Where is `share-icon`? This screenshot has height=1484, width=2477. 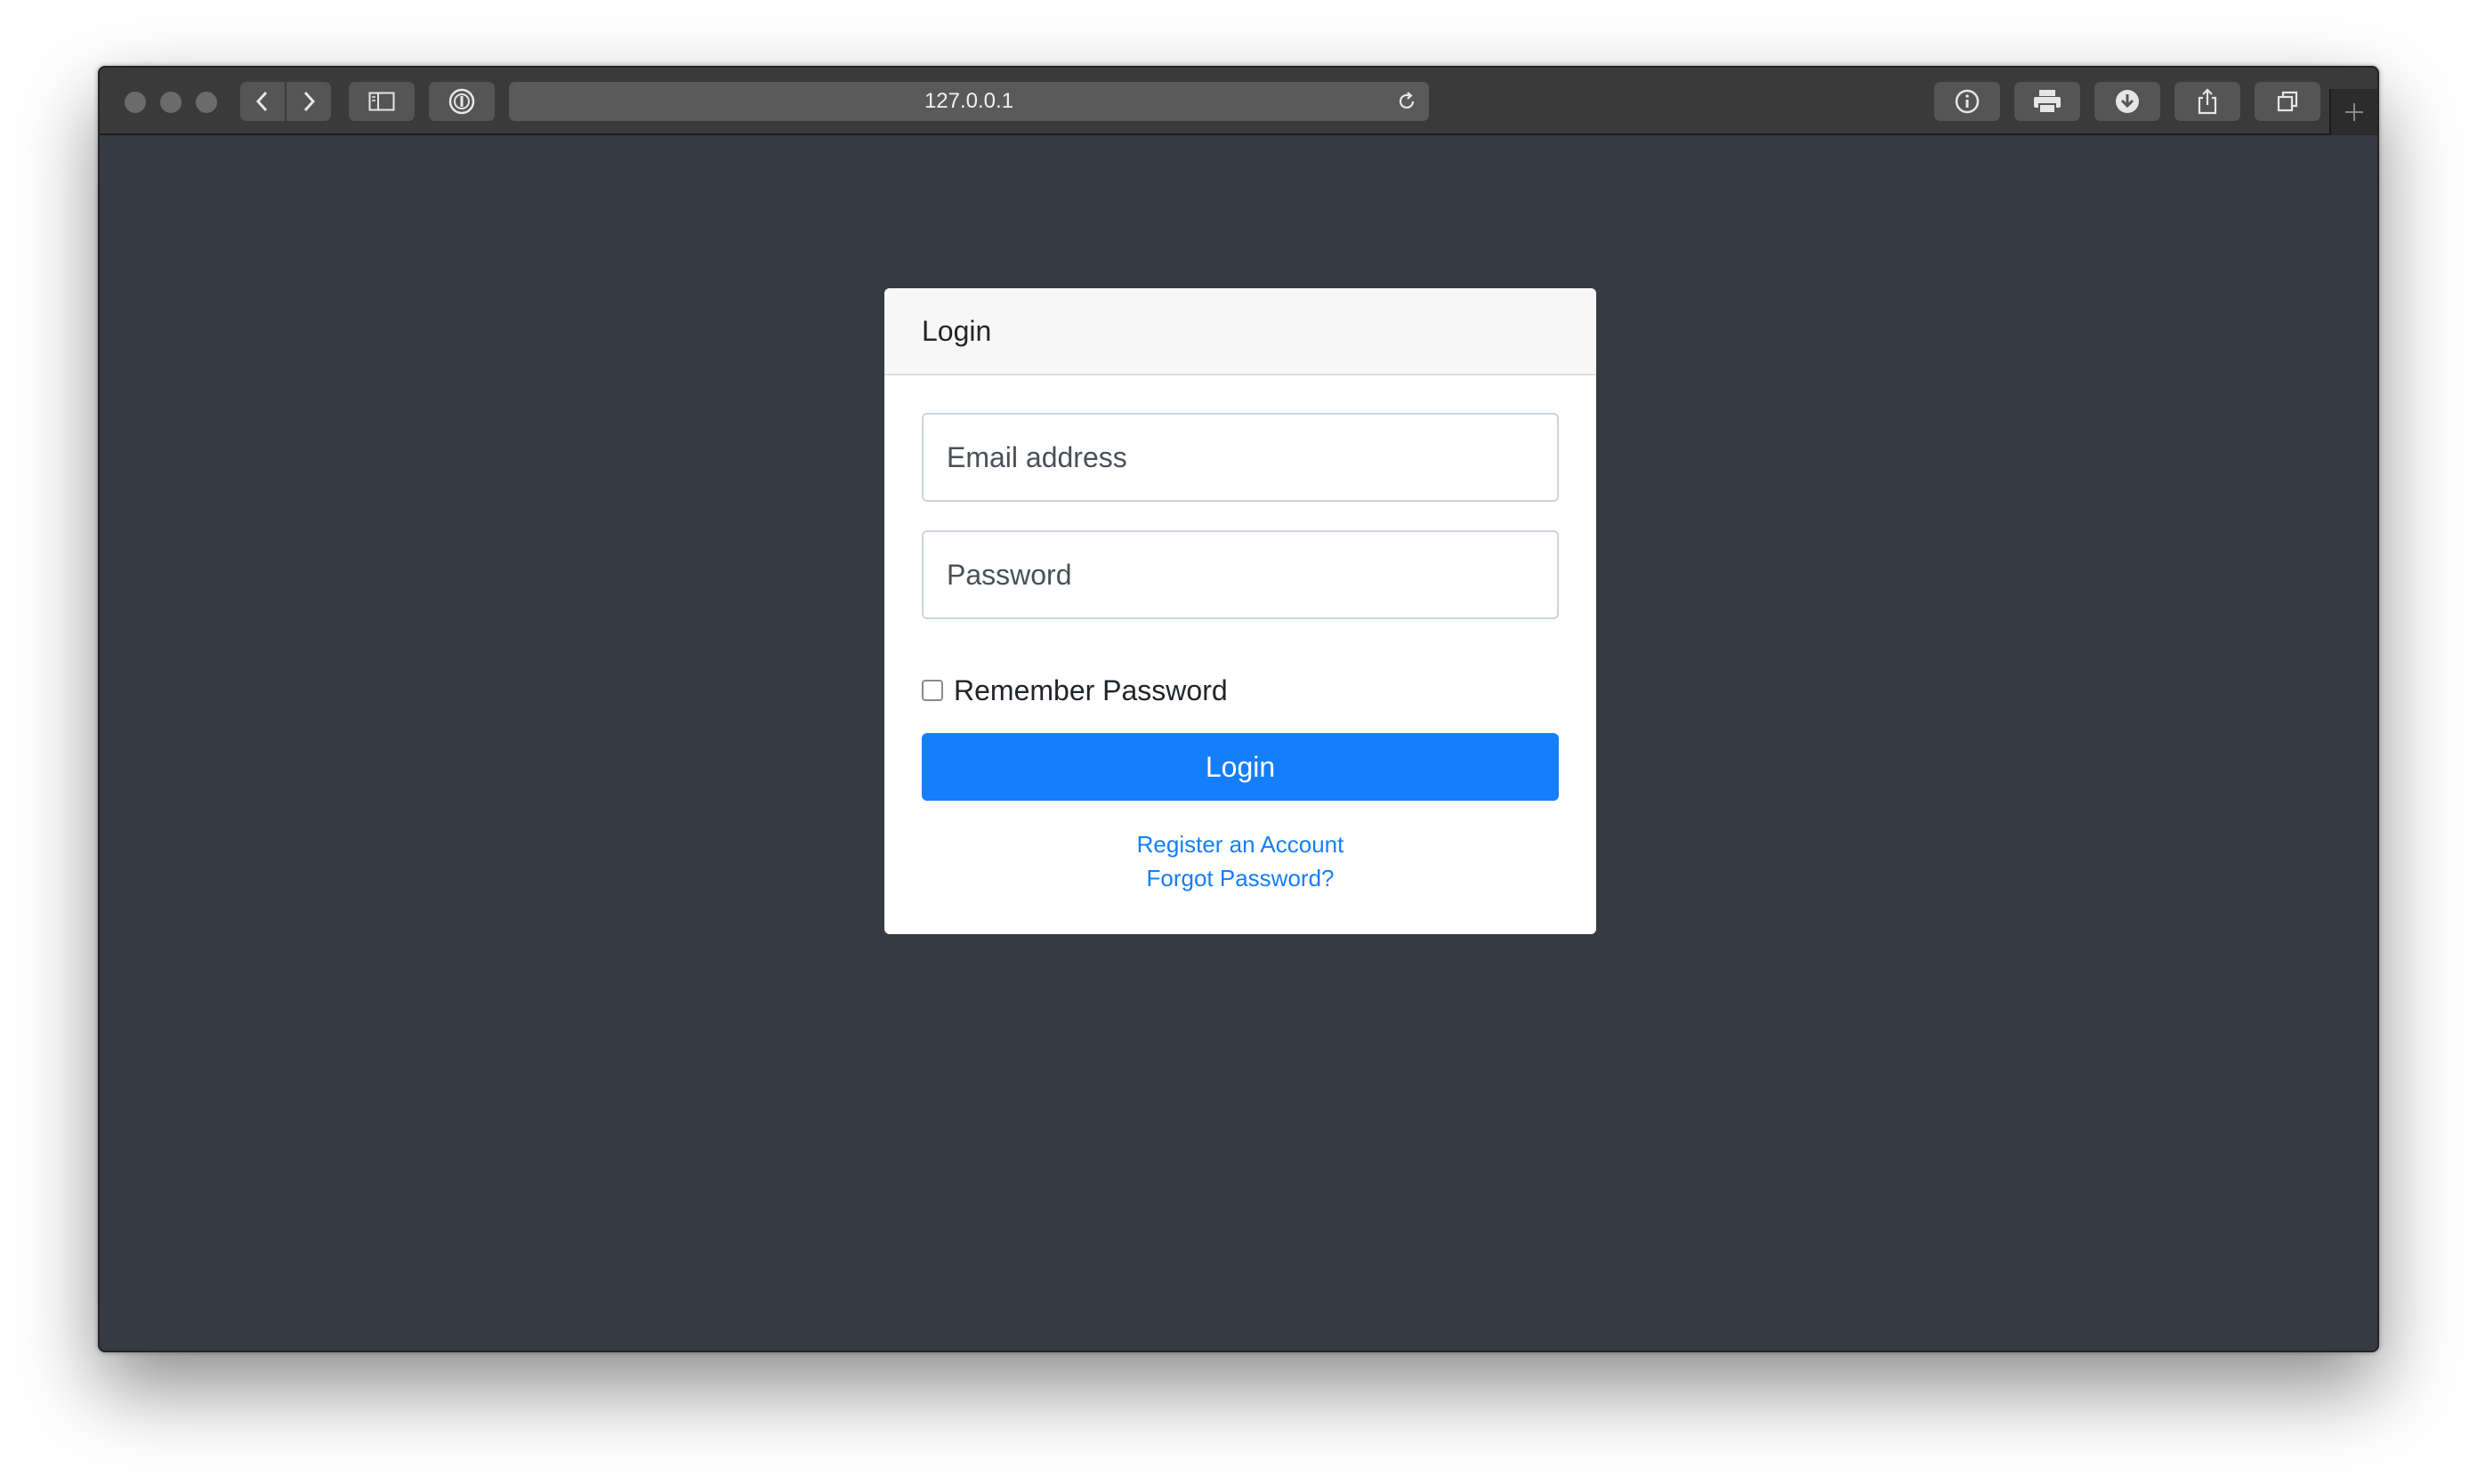
share-icon is located at coordinates (2207, 101).